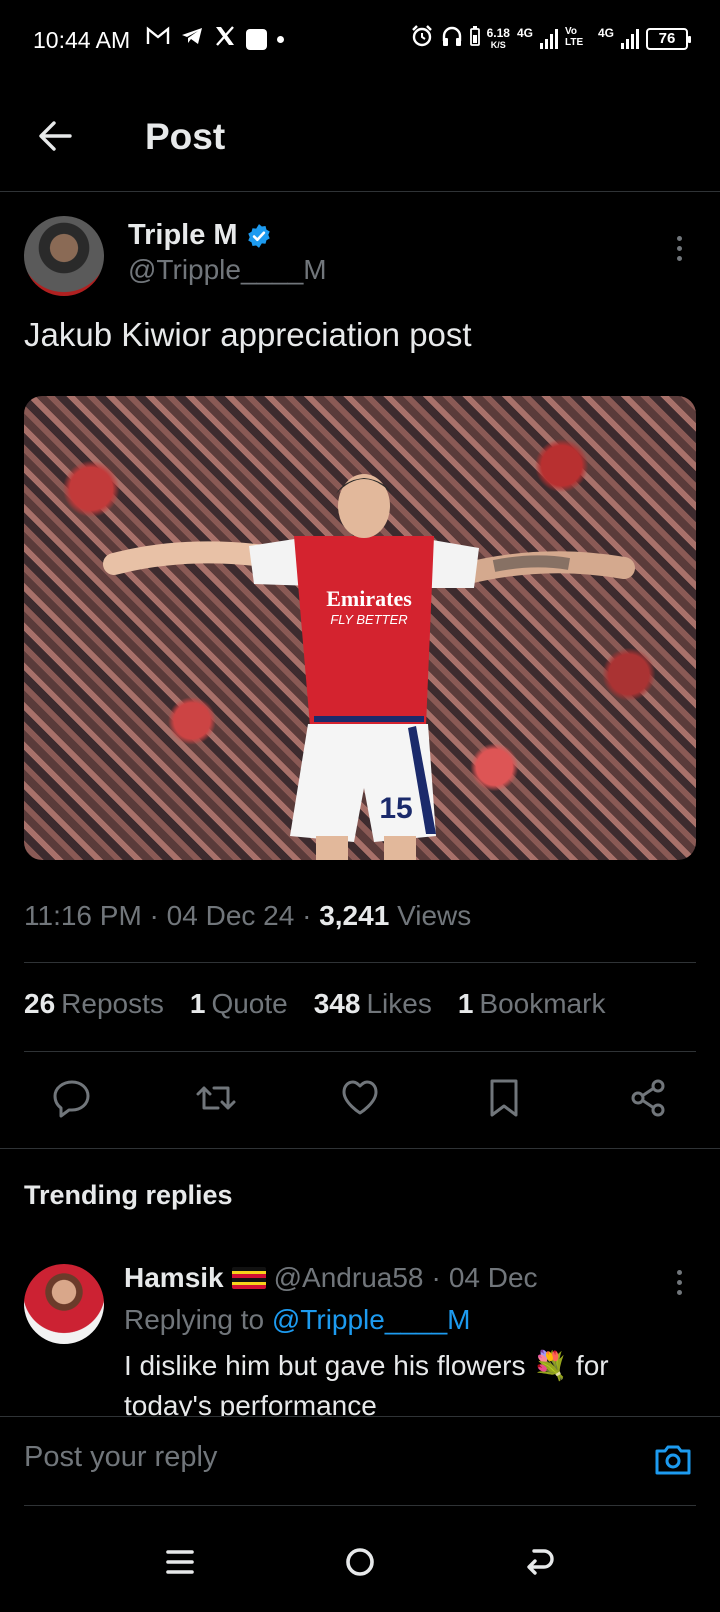 Image resolution: width=720 pixels, height=1612 pixels. I want to click on shirt-sponsor-text: Emirates, so click(369, 598).